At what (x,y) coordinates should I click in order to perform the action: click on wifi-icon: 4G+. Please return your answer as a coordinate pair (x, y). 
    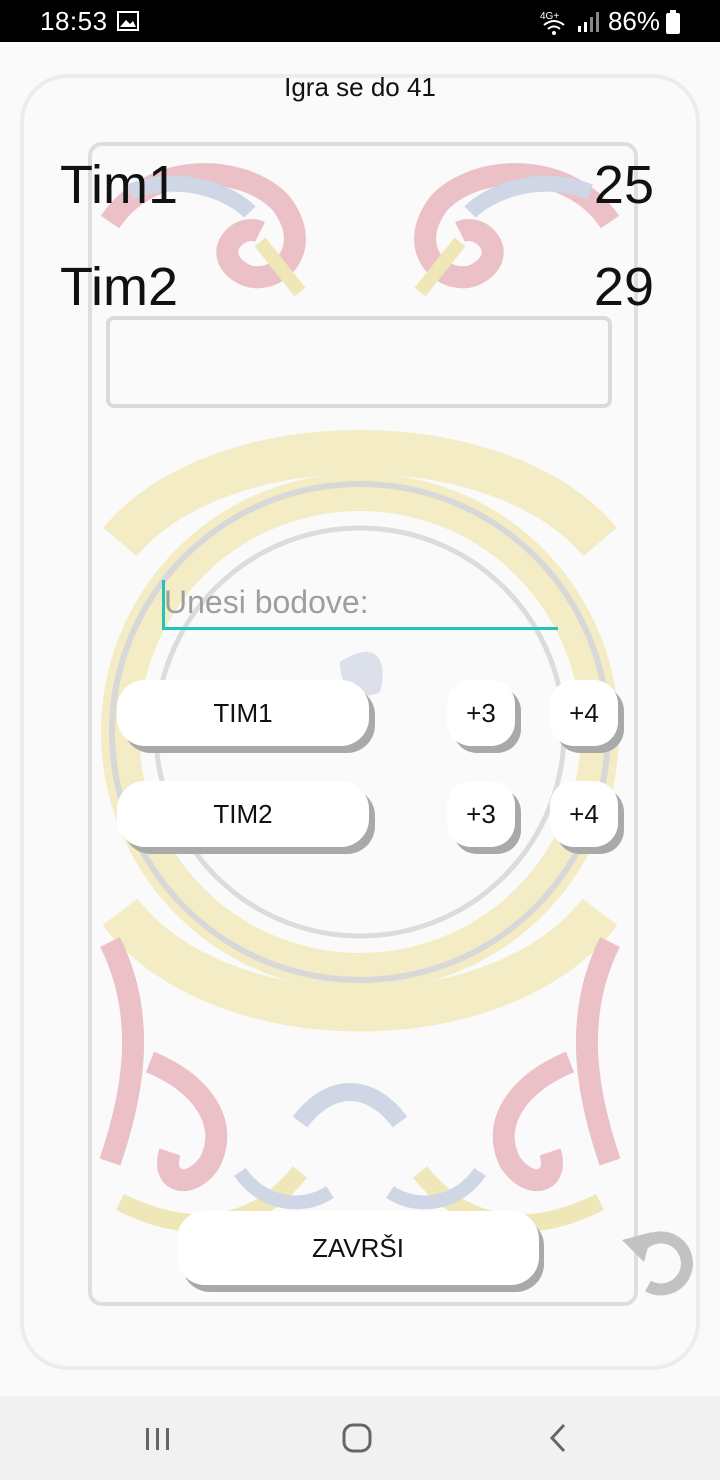
    Looking at the image, I should click on (552, 23).